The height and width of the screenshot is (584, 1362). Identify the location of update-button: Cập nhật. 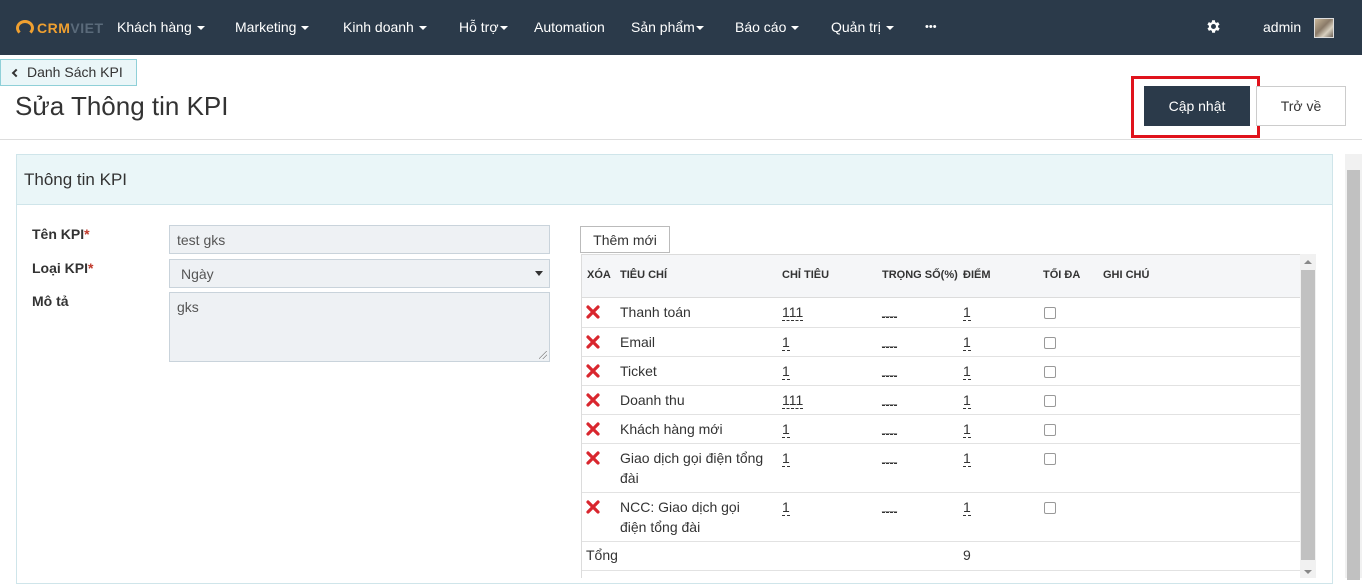
(1197, 106).